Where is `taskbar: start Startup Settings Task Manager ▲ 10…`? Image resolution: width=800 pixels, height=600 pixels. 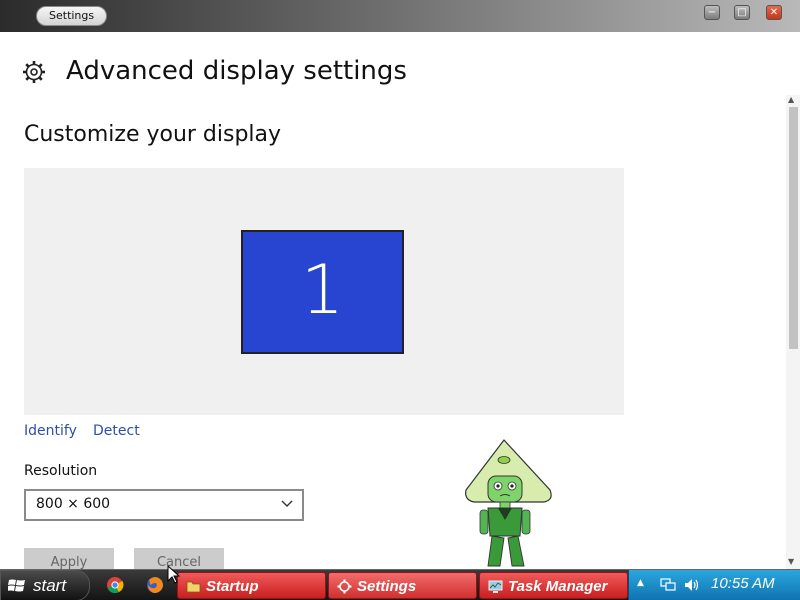
taskbar: start Startup Settings Task Manager ▲ 10… is located at coordinates (400, 584).